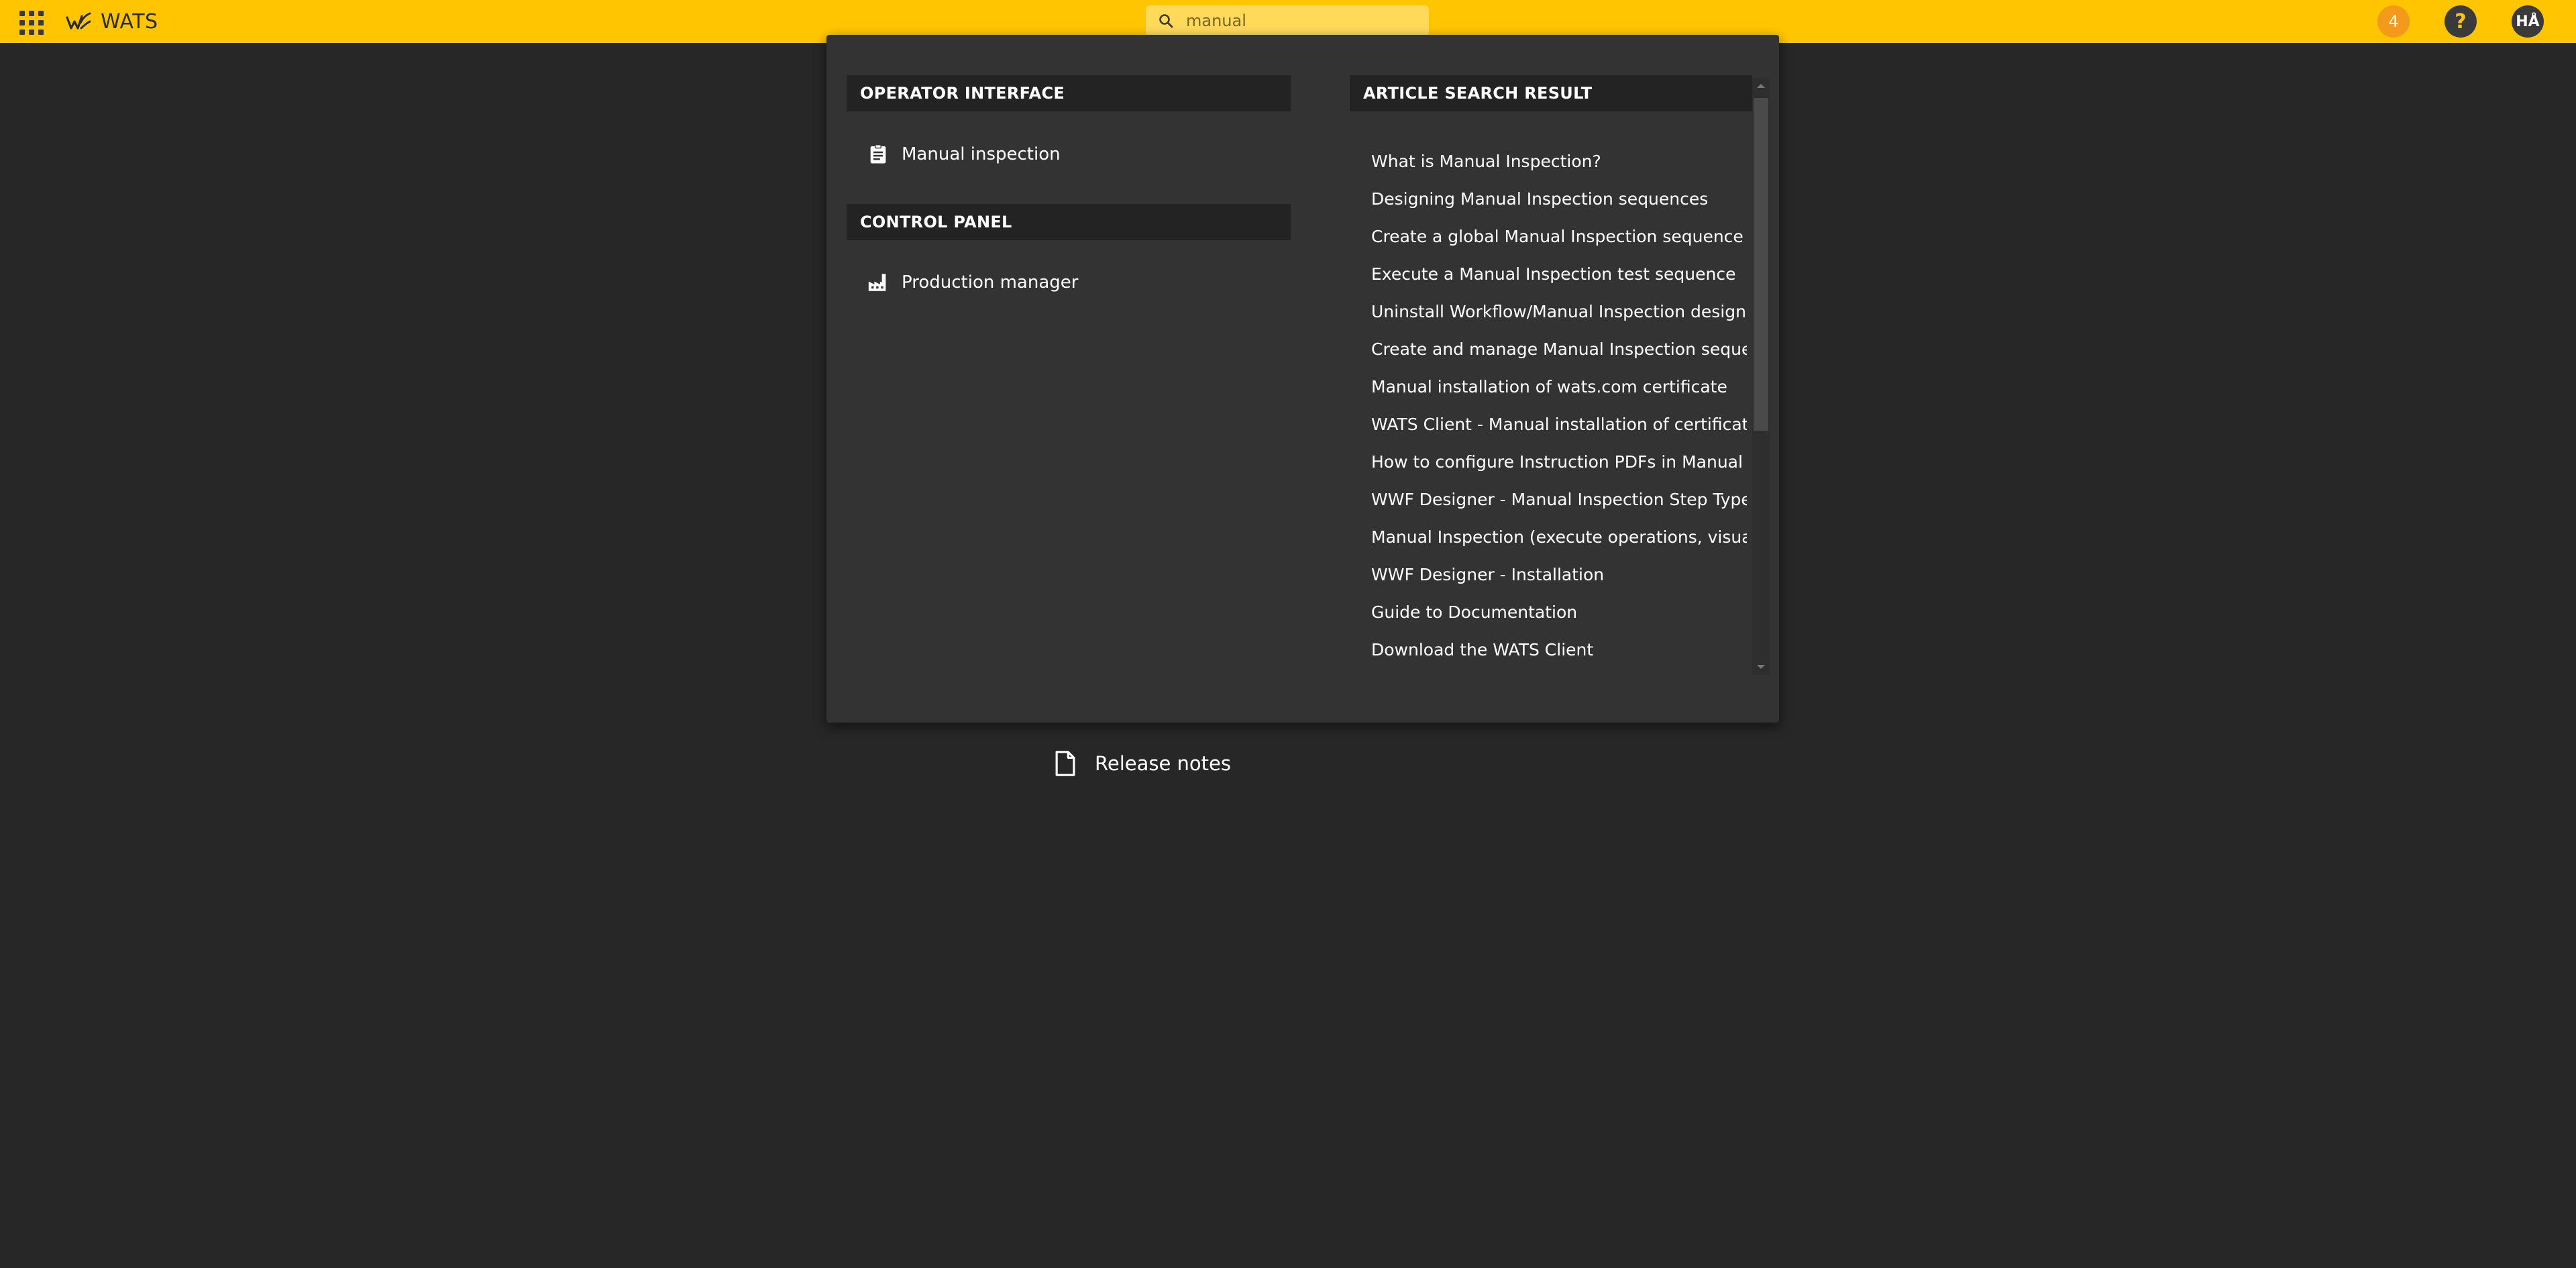  What do you see at coordinates (129, 21) in the screenshot?
I see `brand-name: WATS` at bounding box center [129, 21].